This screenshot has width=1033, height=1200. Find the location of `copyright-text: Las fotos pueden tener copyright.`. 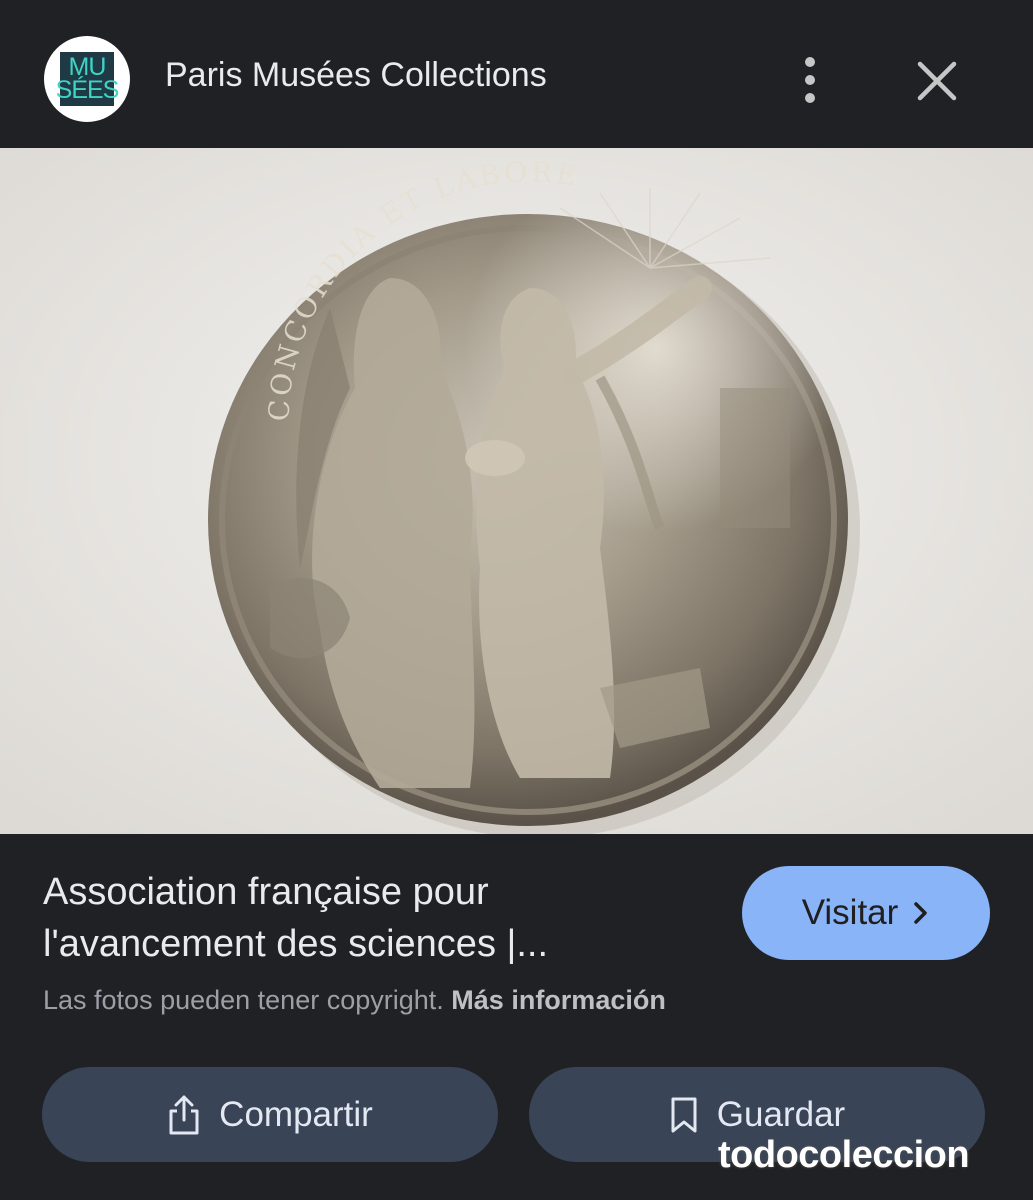

copyright-text: Las fotos pueden tener copyright. is located at coordinates (243, 1000).